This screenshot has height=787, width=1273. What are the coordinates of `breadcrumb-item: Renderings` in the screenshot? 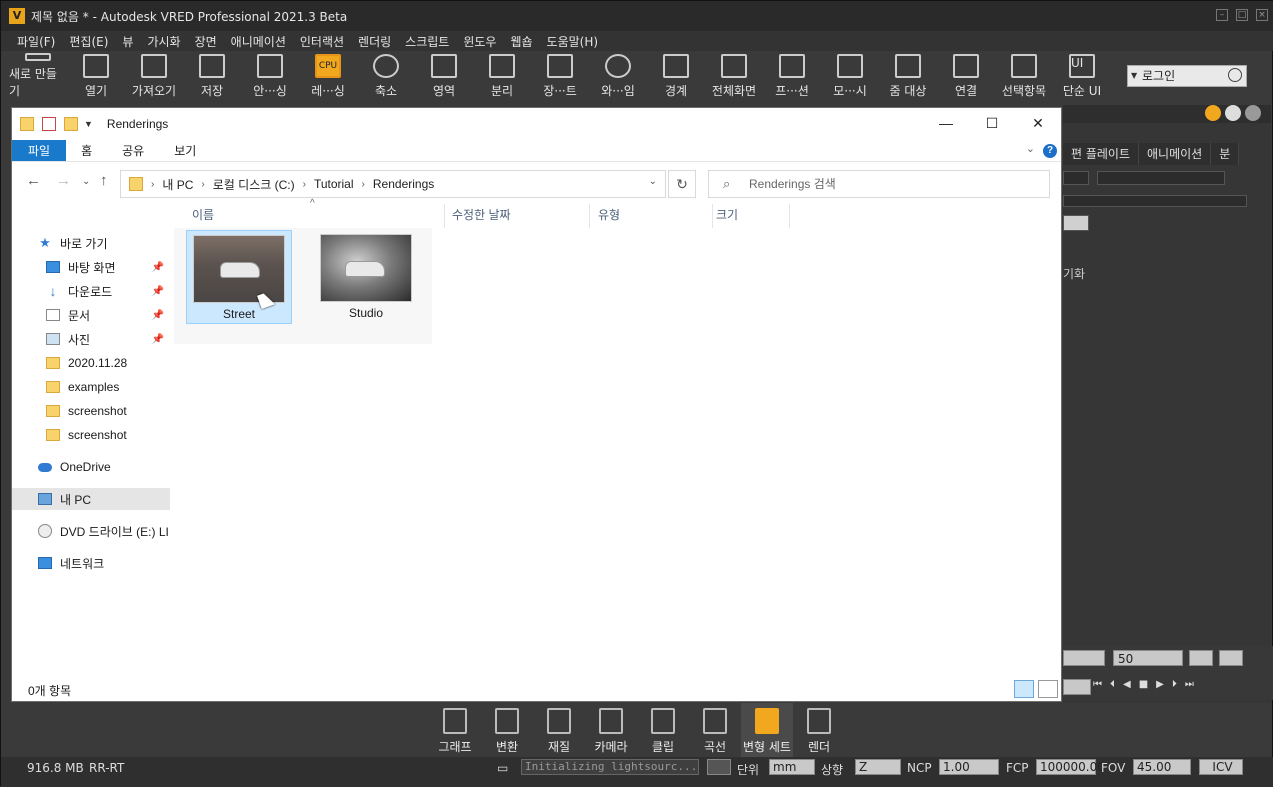 It's located at (403, 184).